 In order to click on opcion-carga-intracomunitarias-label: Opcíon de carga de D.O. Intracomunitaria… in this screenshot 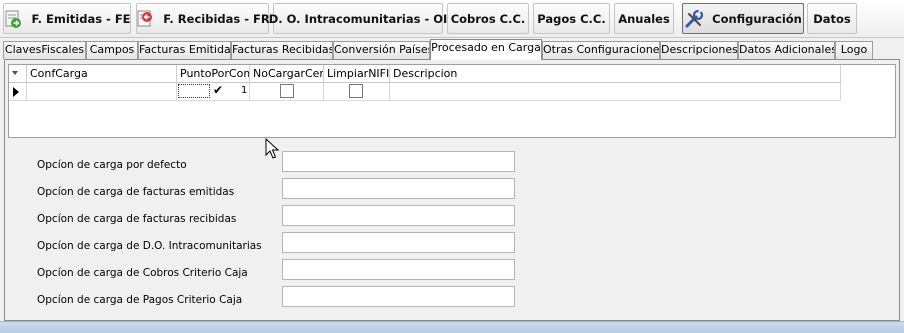, I will do `click(149, 246)`.